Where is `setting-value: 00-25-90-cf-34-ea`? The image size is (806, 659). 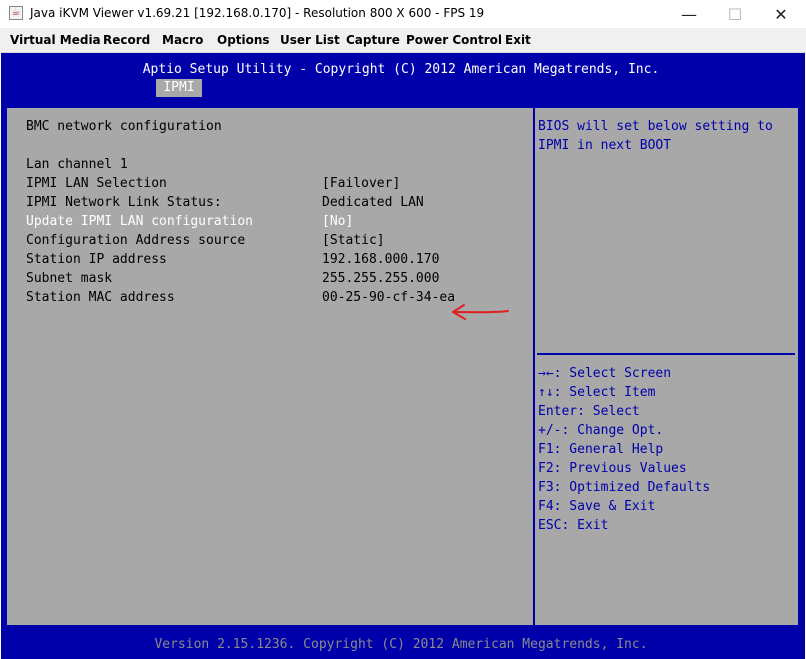
setting-value: 00-25-90-cf-34-ea is located at coordinates (389, 297).